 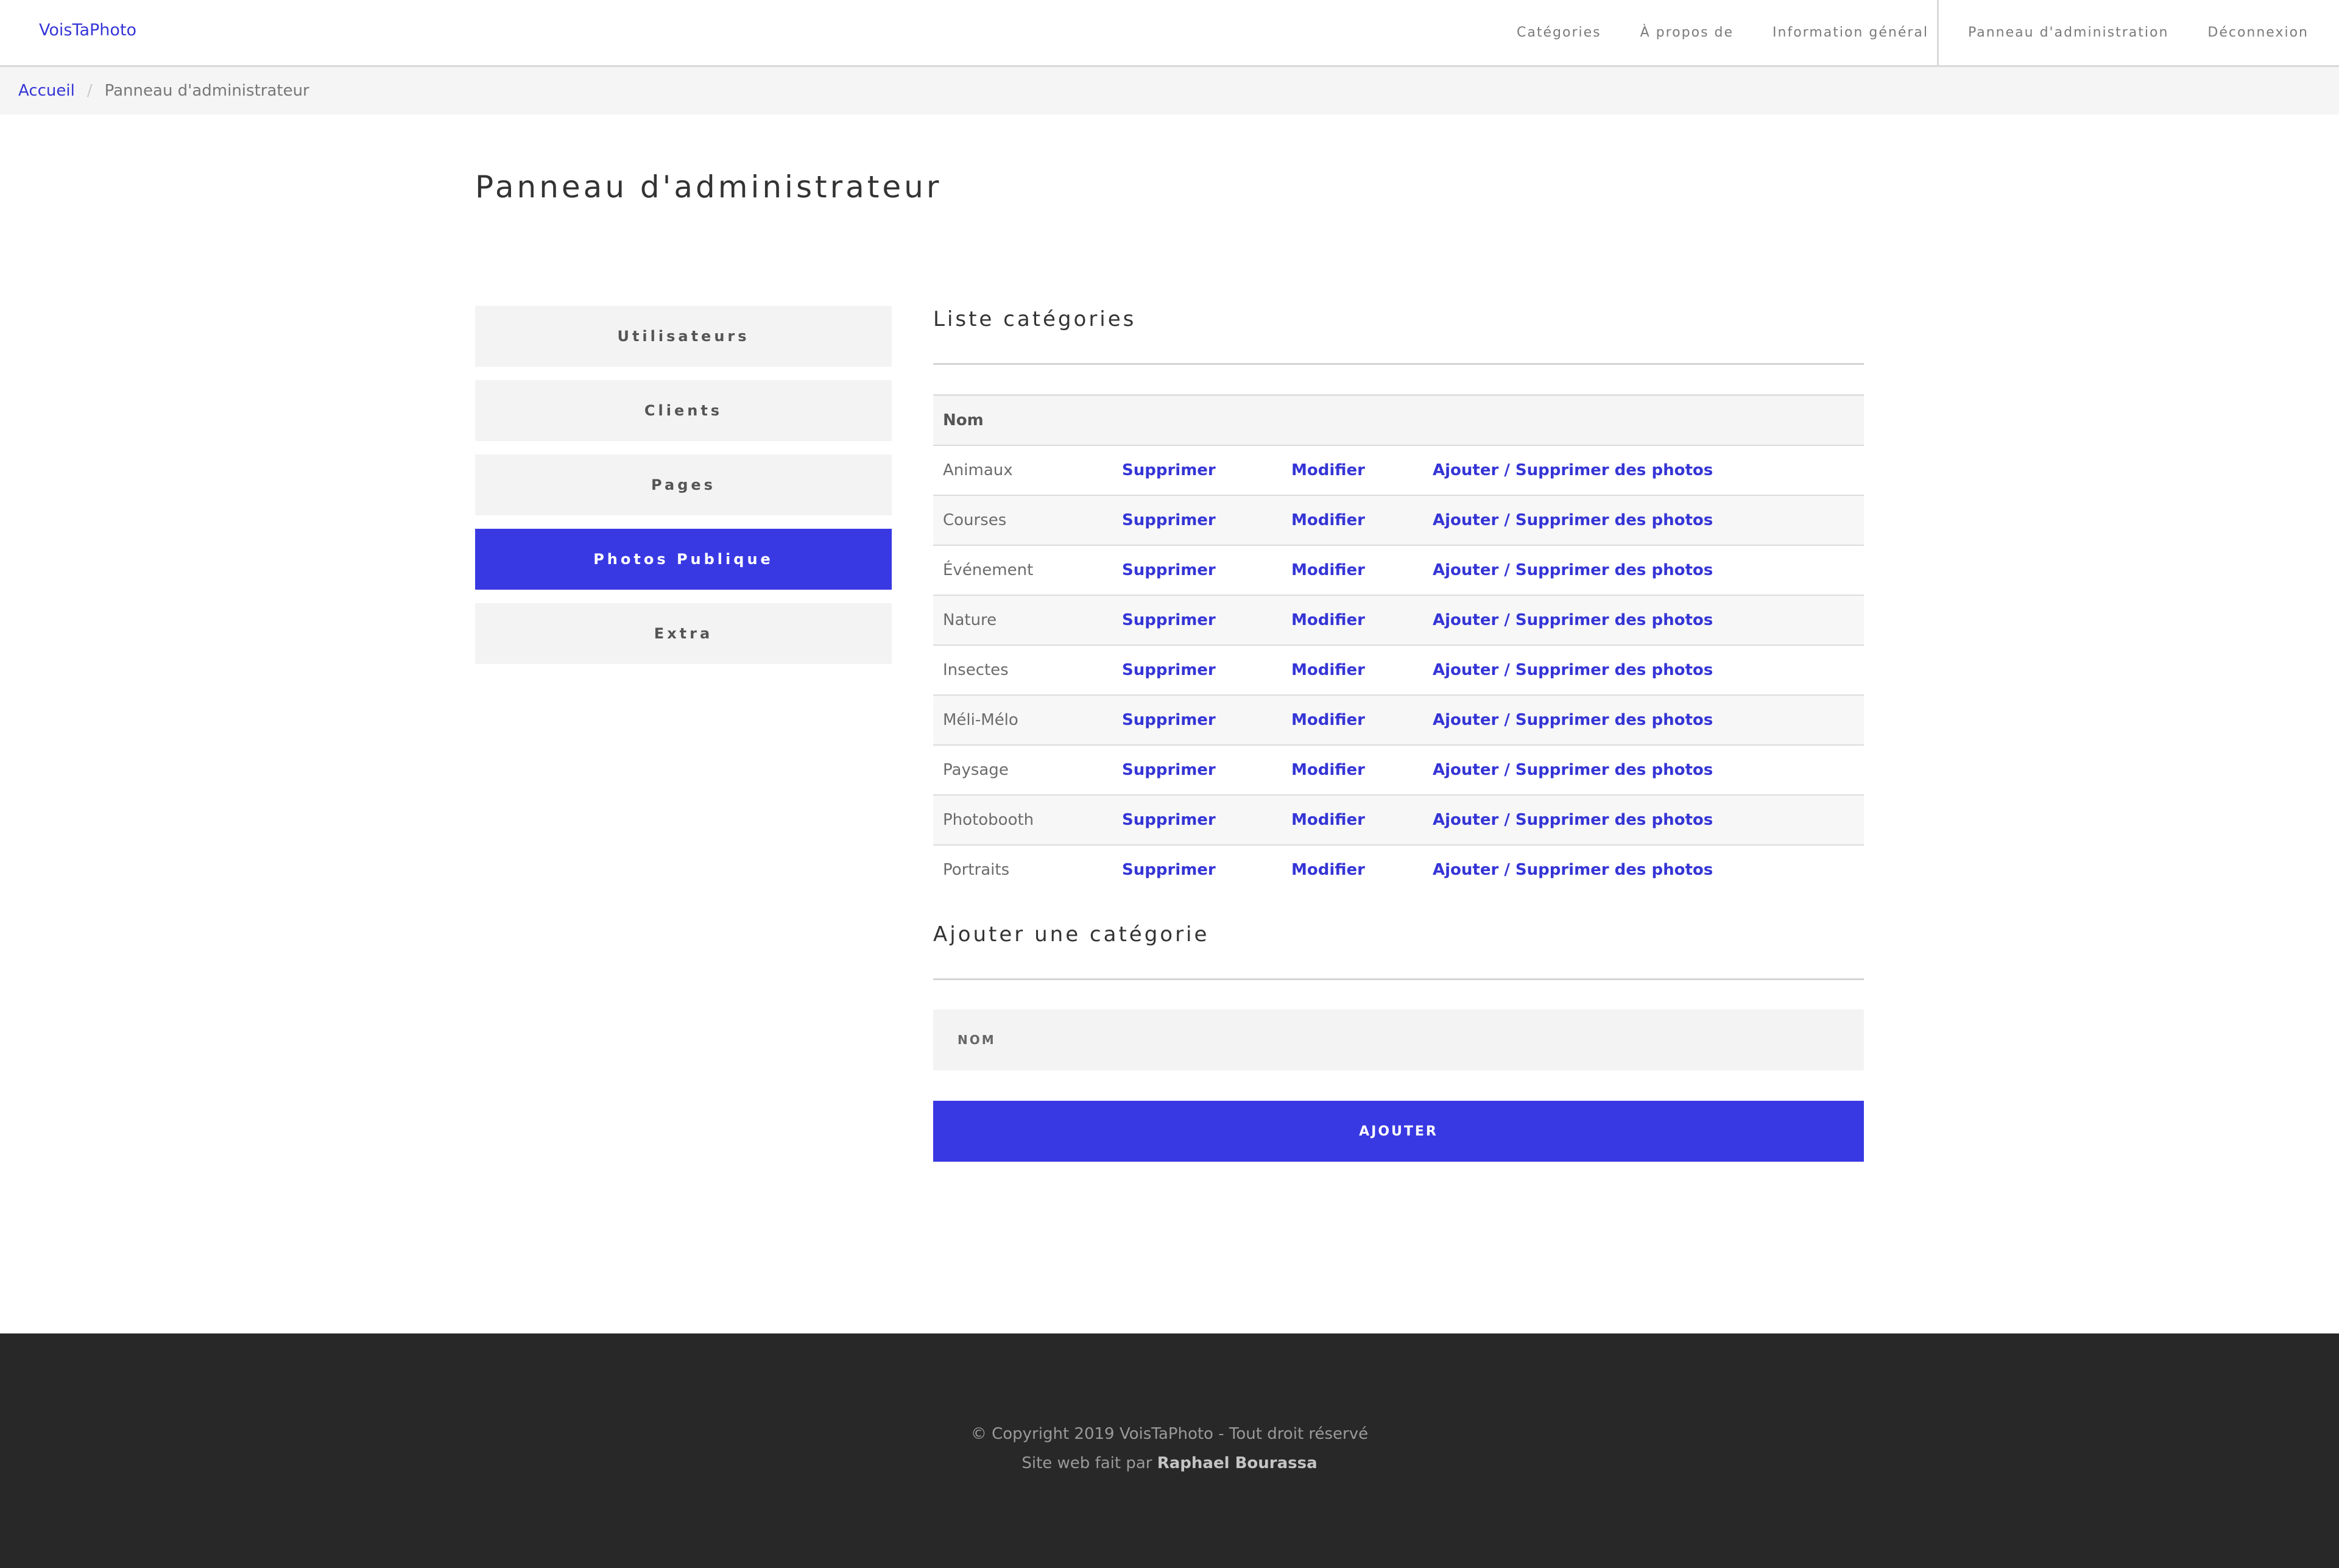 I want to click on nav-link-general-info: Information général, so click(x=1850, y=32).